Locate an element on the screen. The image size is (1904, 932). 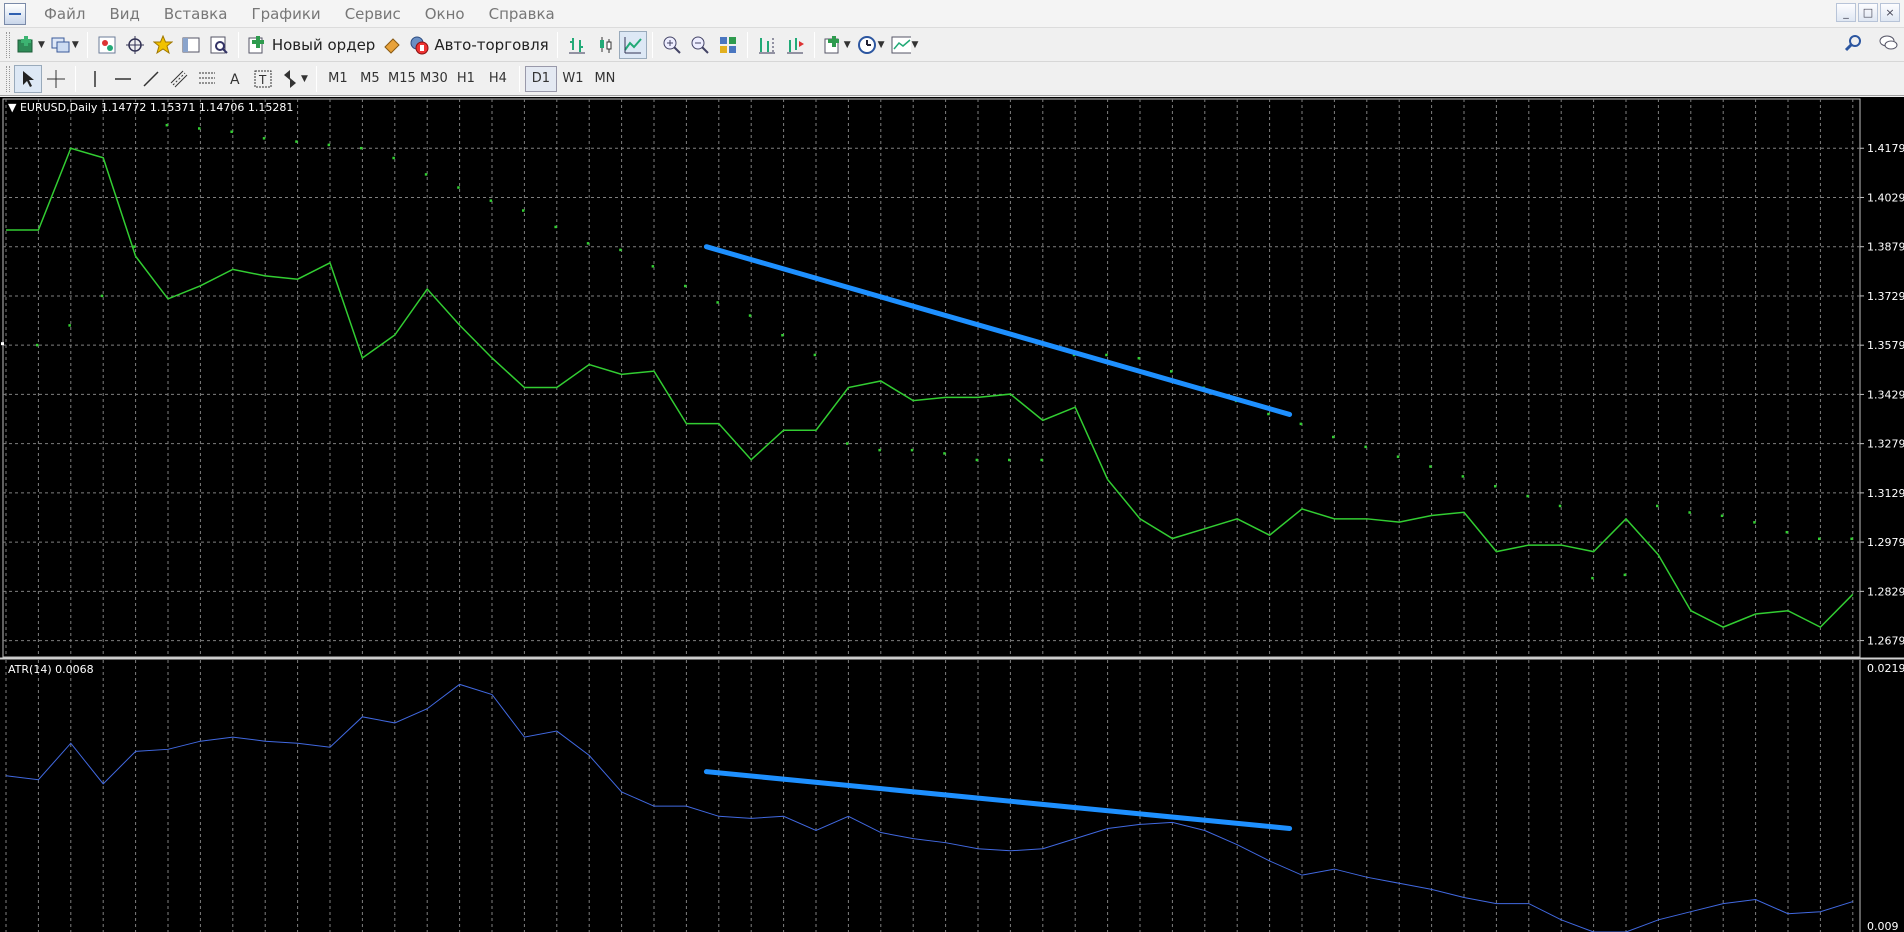
terminal-icon is located at coordinates (191, 45).